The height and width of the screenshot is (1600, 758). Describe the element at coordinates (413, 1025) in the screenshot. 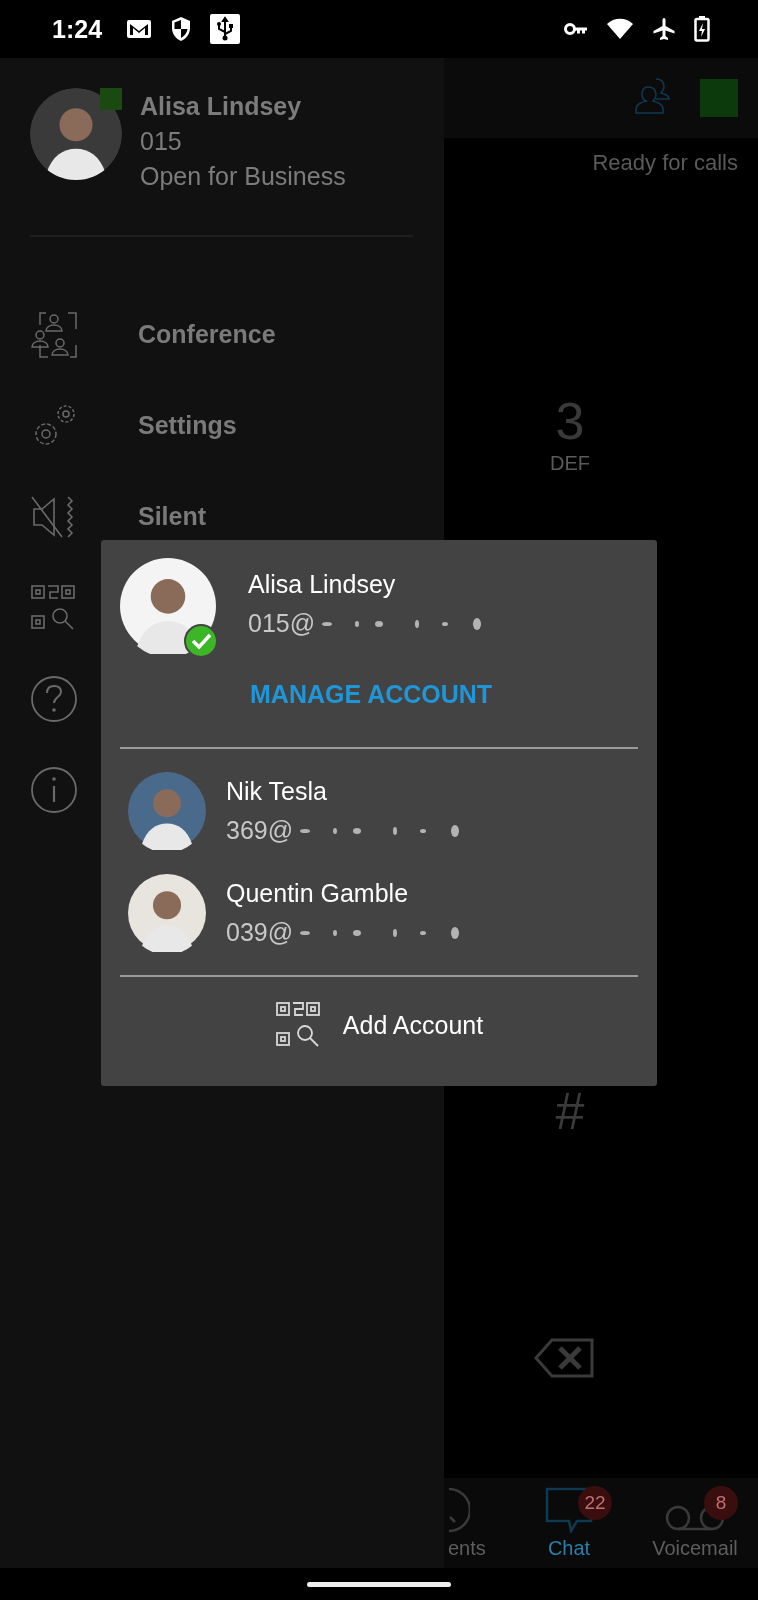

I see `add-account-button: Add Account` at that location.